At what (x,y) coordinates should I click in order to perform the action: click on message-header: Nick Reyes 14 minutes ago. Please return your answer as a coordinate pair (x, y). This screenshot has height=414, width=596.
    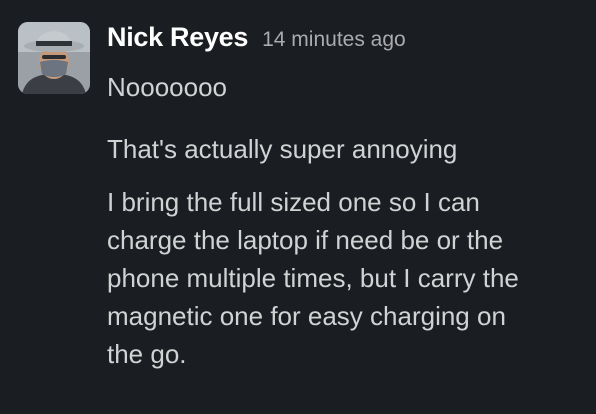
    Looking at the image, I should click on (347, 42).